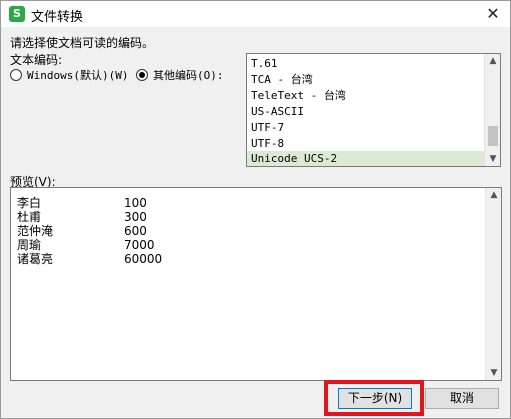 This screenshot has height=419, width=511. Describe the element at coordinates (366, 158) in the screenshot. I see `encoding-list-item-selected: Unicode UCS-2` at that location.